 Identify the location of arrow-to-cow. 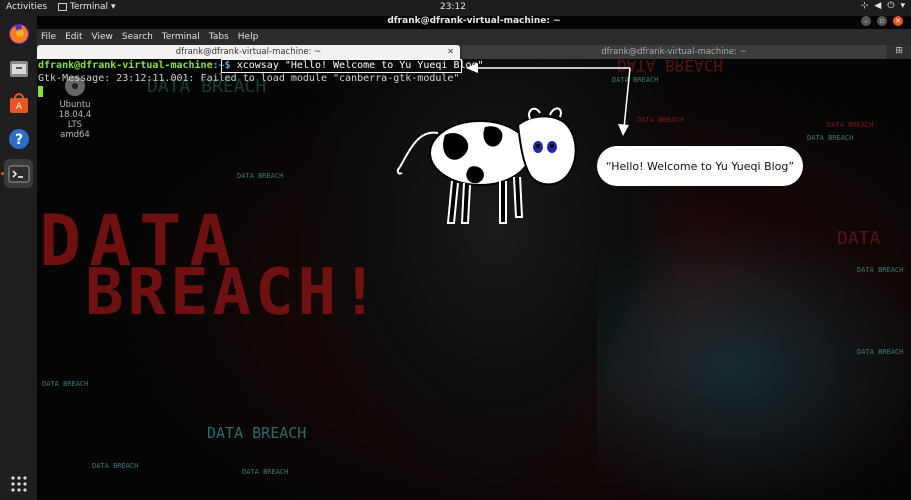
(627, 98).